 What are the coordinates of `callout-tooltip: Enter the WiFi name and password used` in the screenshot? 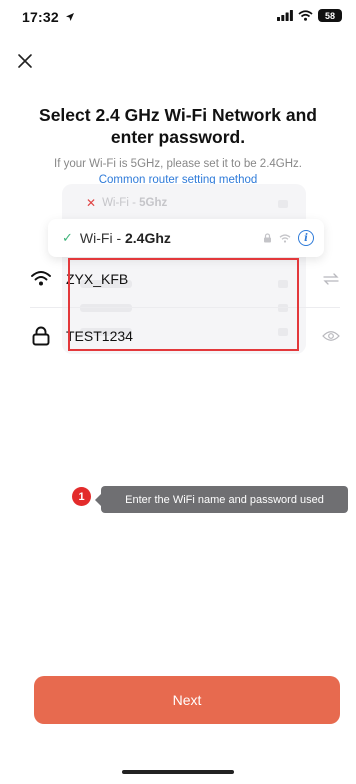 It's located at (221, 499).